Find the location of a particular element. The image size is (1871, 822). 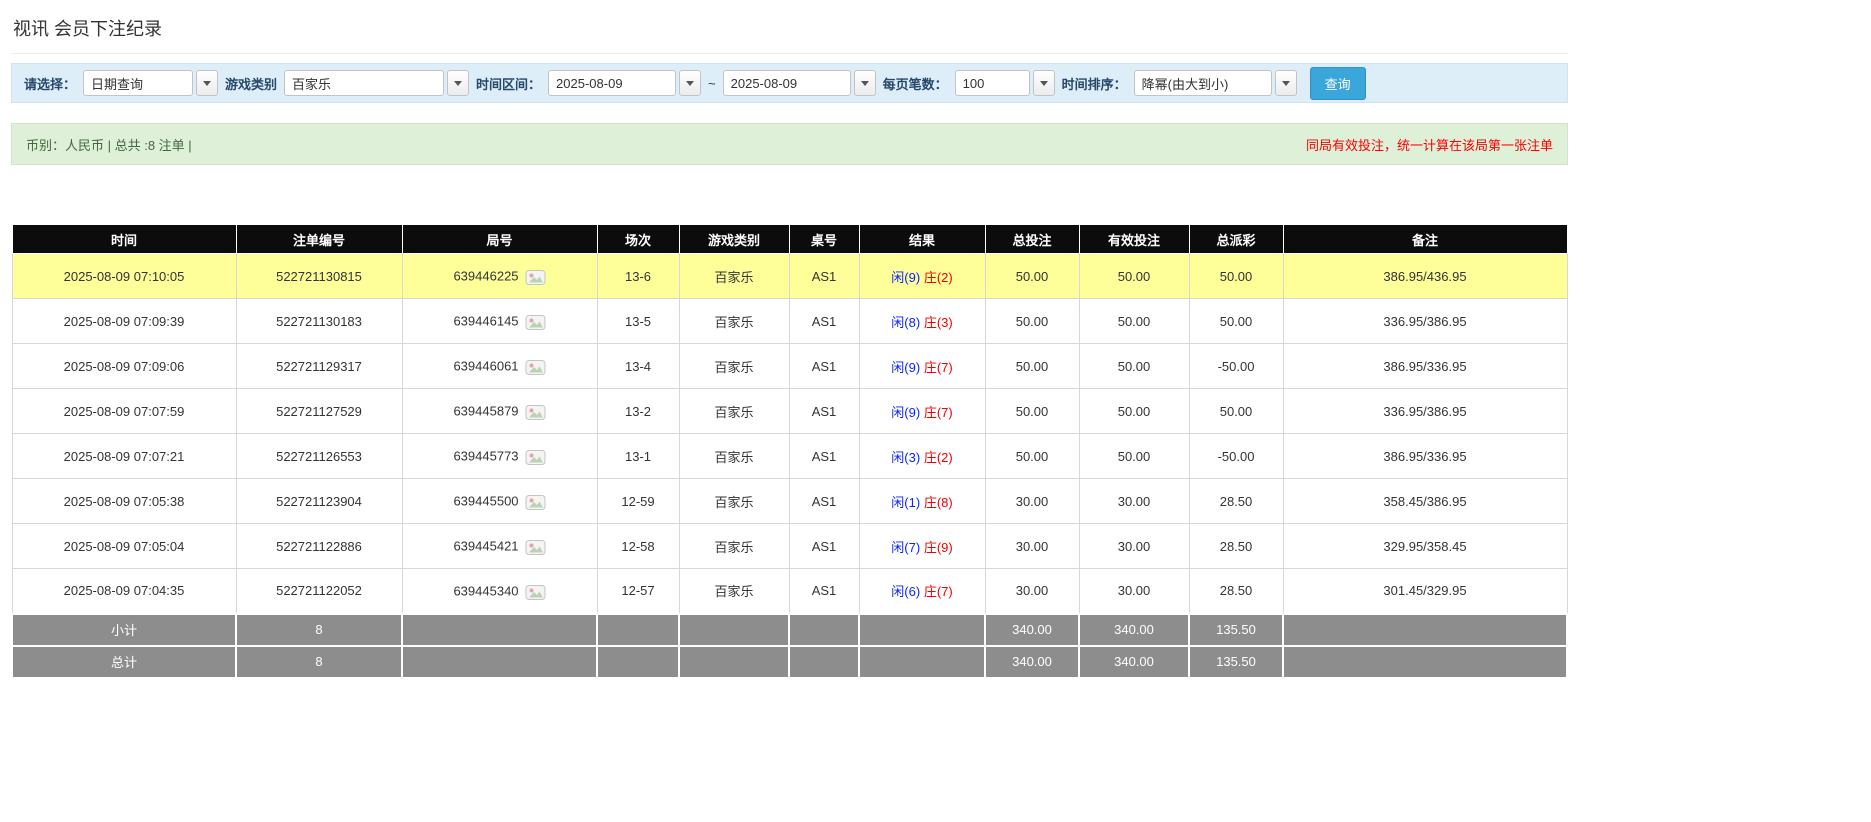

query-type-combobox is located at coordinates (151, 83).